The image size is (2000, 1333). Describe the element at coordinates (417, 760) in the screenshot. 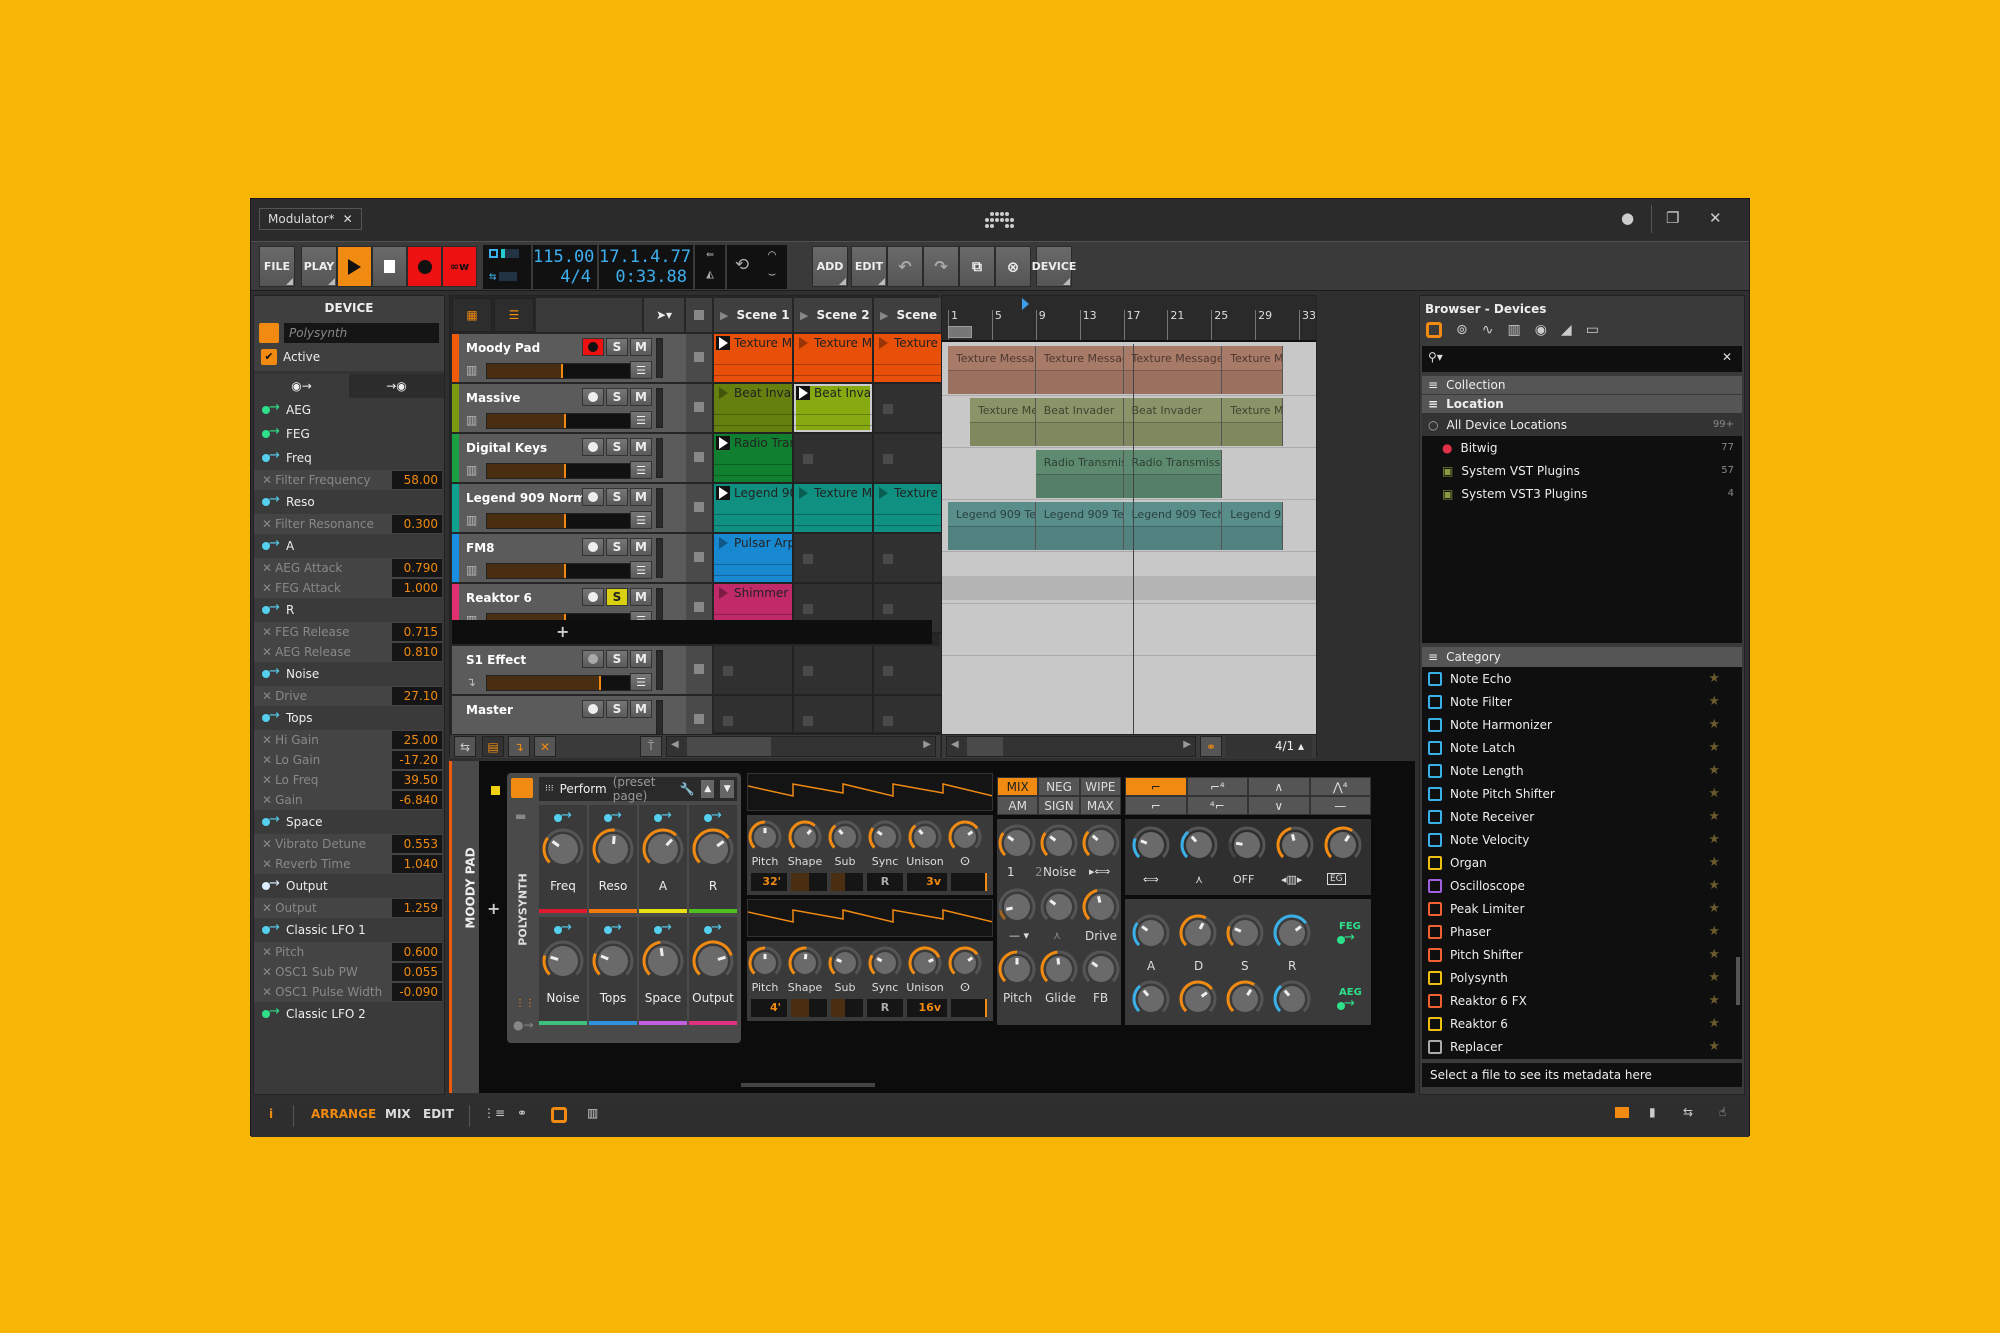

I see `param-value: -17.20` at that location.